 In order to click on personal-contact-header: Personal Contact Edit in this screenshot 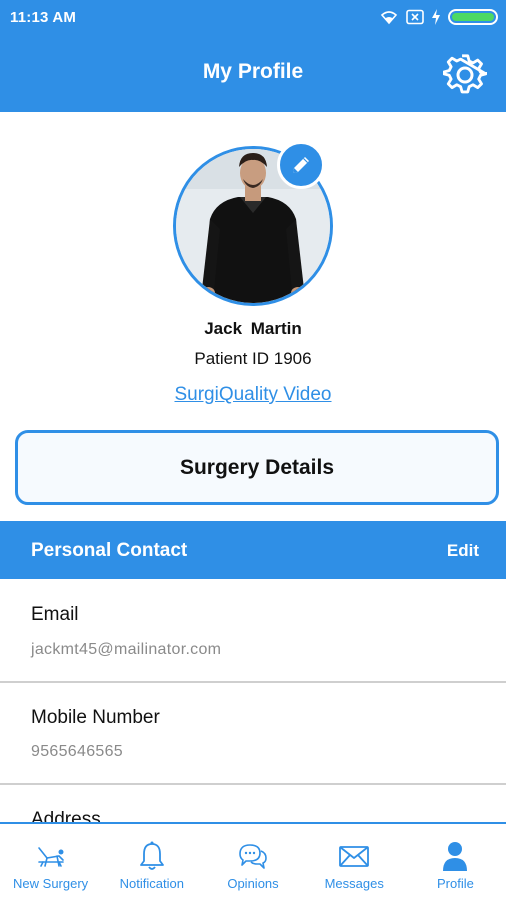, I will do `click(253, 550)`.